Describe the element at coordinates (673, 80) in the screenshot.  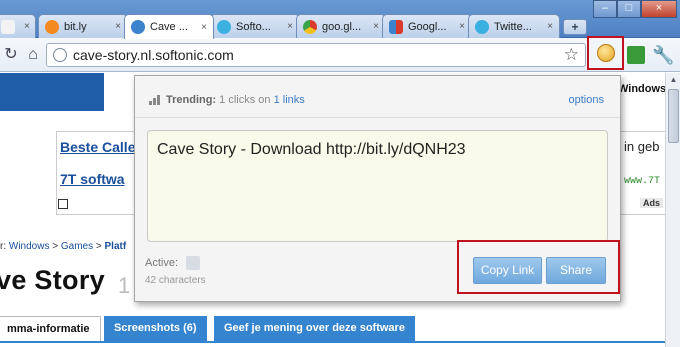
I see `scroll-up-icon: ▲` at that location.